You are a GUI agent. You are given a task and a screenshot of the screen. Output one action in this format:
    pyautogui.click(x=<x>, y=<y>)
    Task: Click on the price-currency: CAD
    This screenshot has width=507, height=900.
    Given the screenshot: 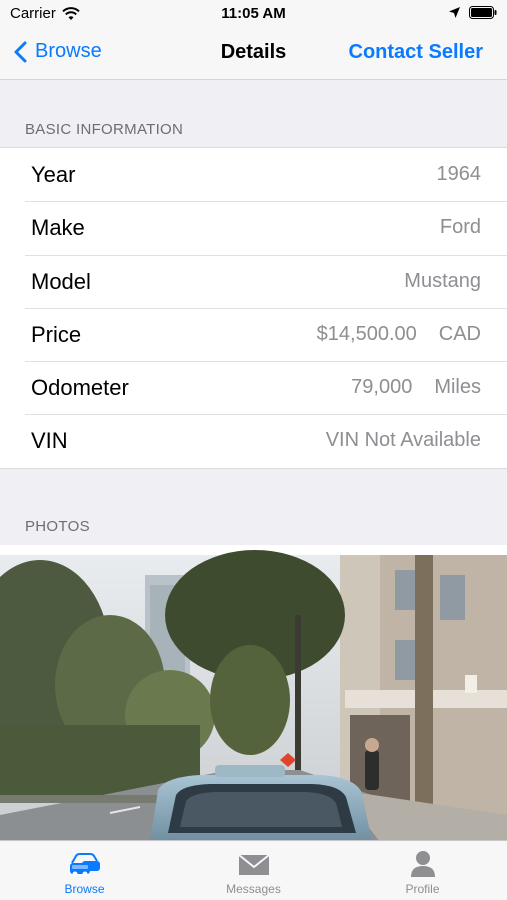 What is the action you would take?
    pyautogui.click(x=459, y=333)
    